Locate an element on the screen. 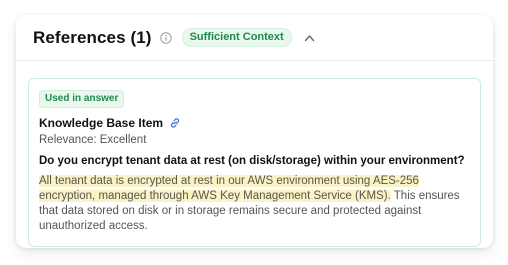 The image size is (508, 265). link-icon is located at coordinates (175, 123).